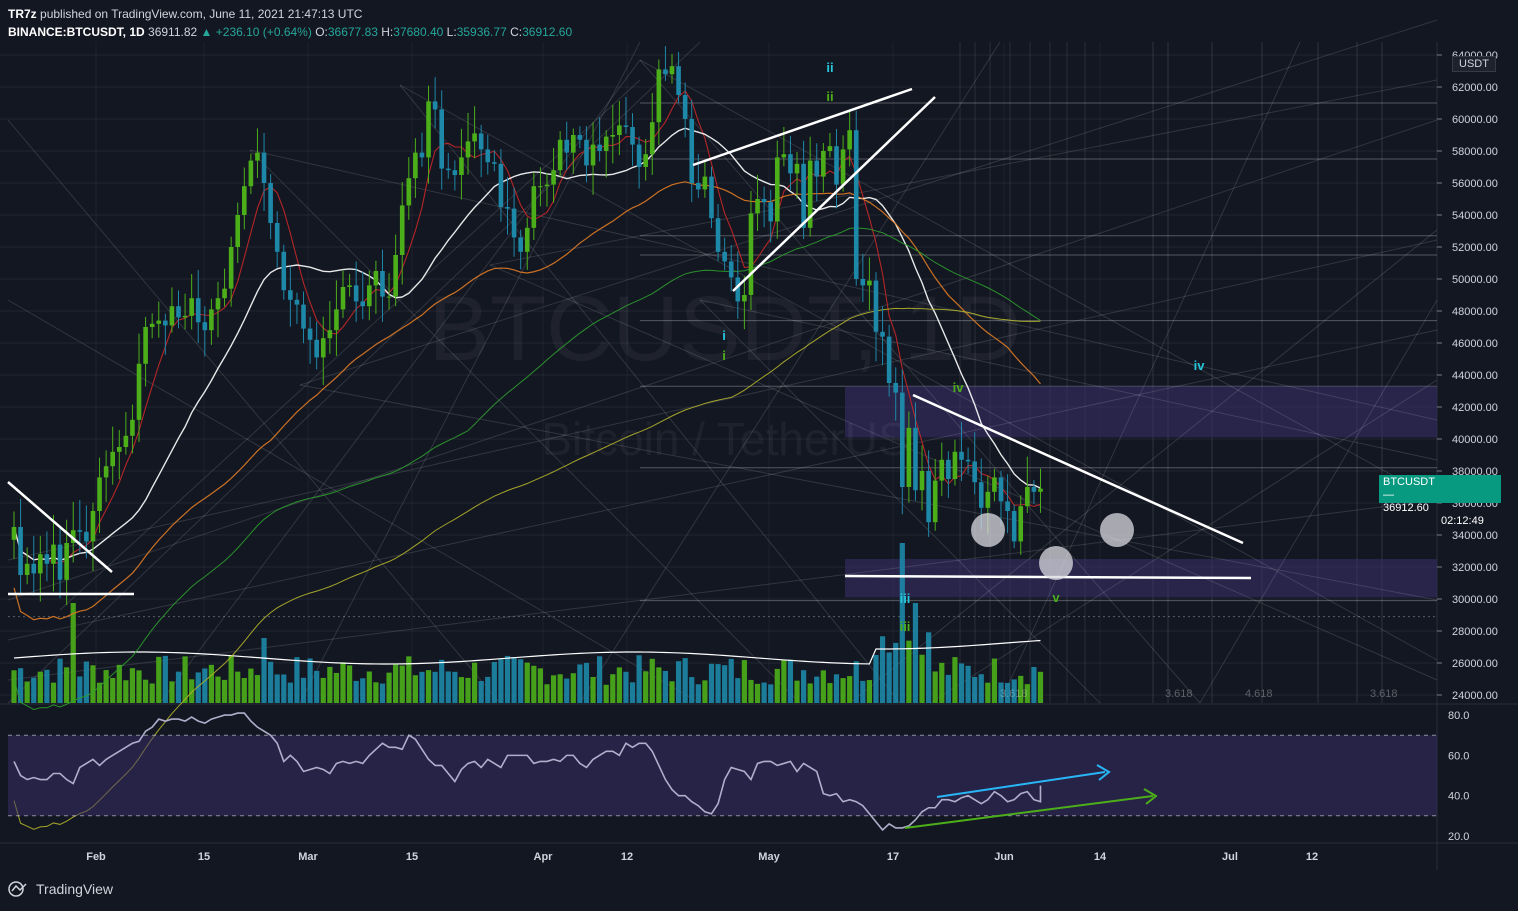 The width and height of the screenshot is (1518, 911). Describe the element at coordinates (1230, 857) in the screenshot. I see `time-tick-label: Jul` at that location.